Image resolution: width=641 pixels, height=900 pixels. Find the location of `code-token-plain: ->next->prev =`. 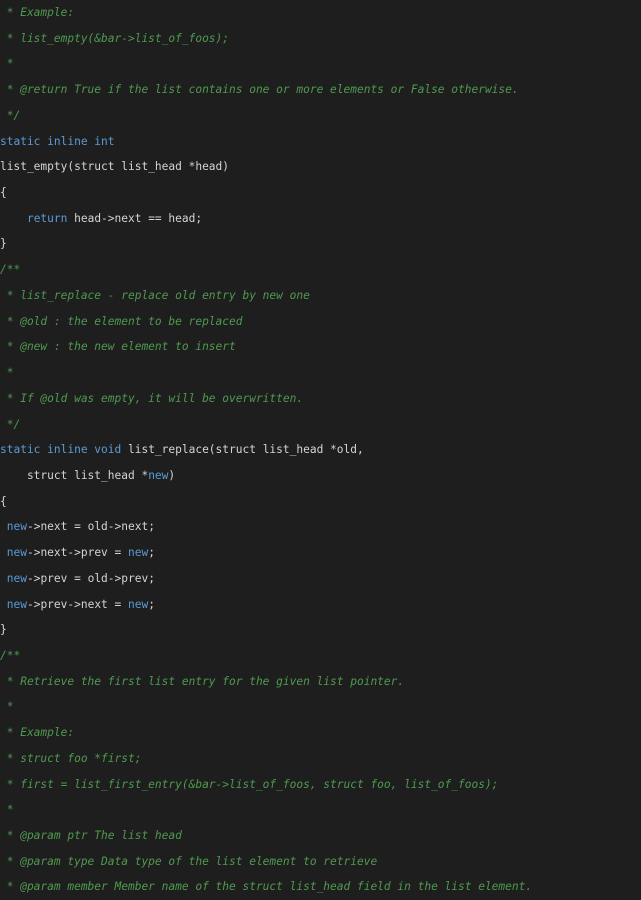

code-token-plain: ->next->prev = is located at coordinates (77, 553).